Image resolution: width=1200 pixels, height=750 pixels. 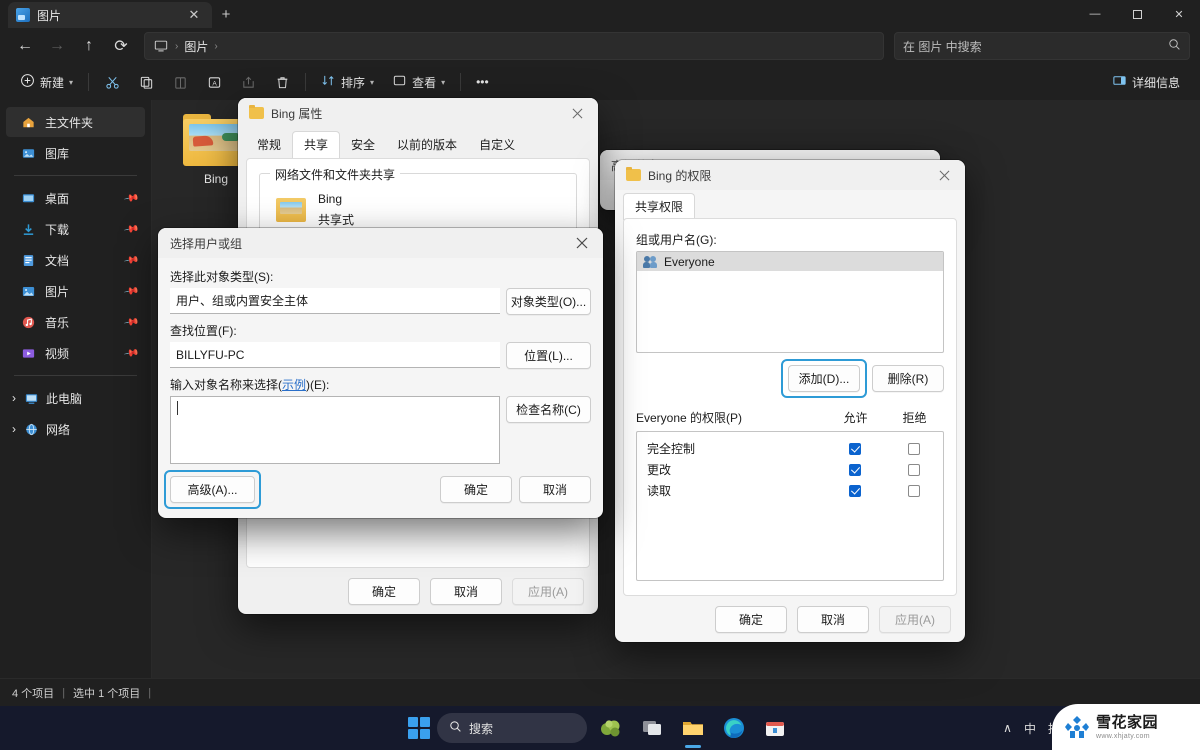 I want to click on taskbar-center: 搜索, so click(x=600, y=729).